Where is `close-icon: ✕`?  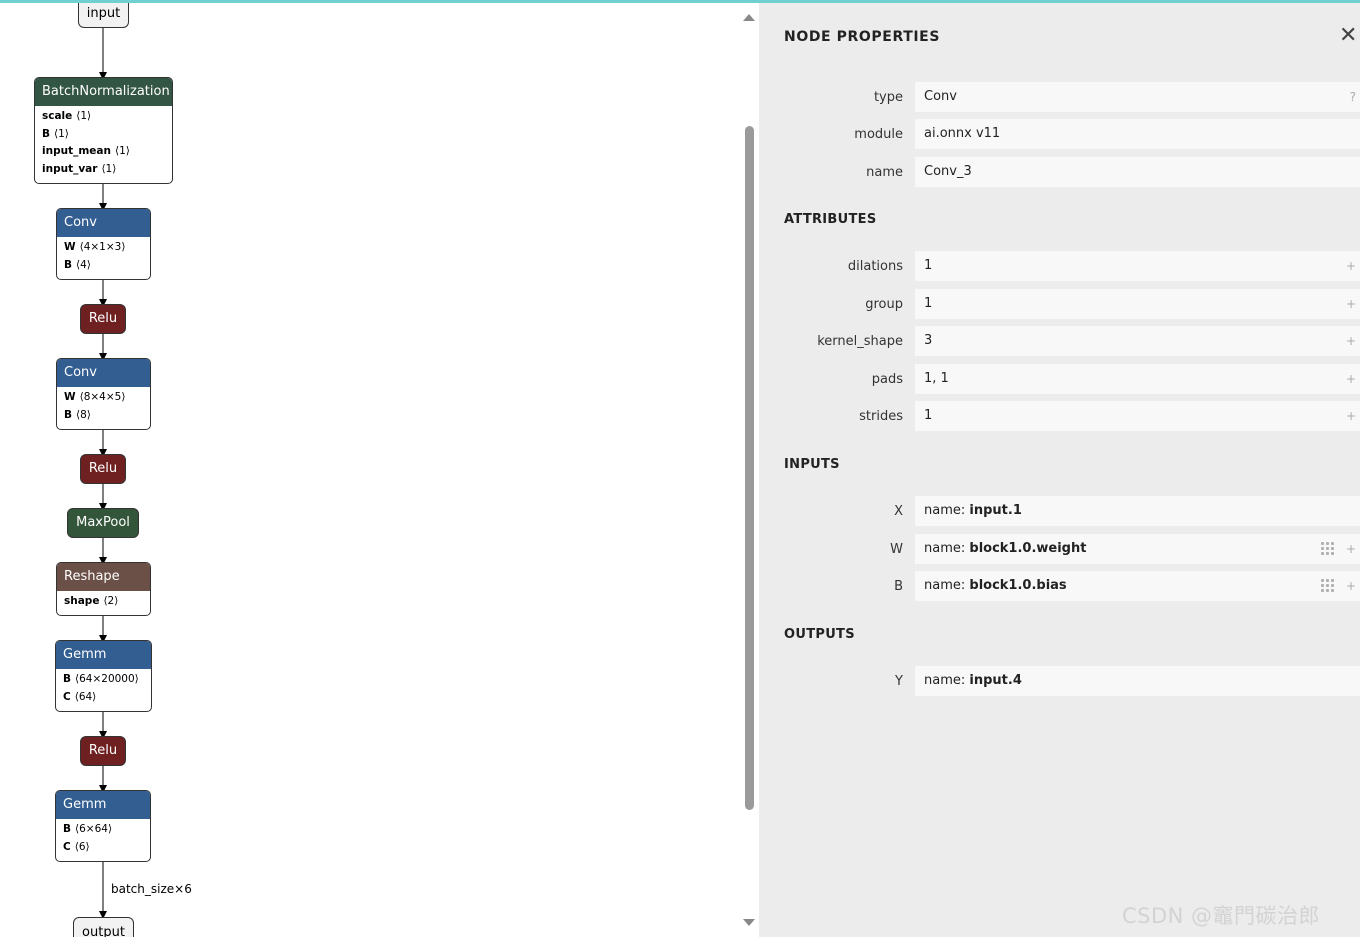
close-icon: ✕ is located at coordinates (1348, 36).